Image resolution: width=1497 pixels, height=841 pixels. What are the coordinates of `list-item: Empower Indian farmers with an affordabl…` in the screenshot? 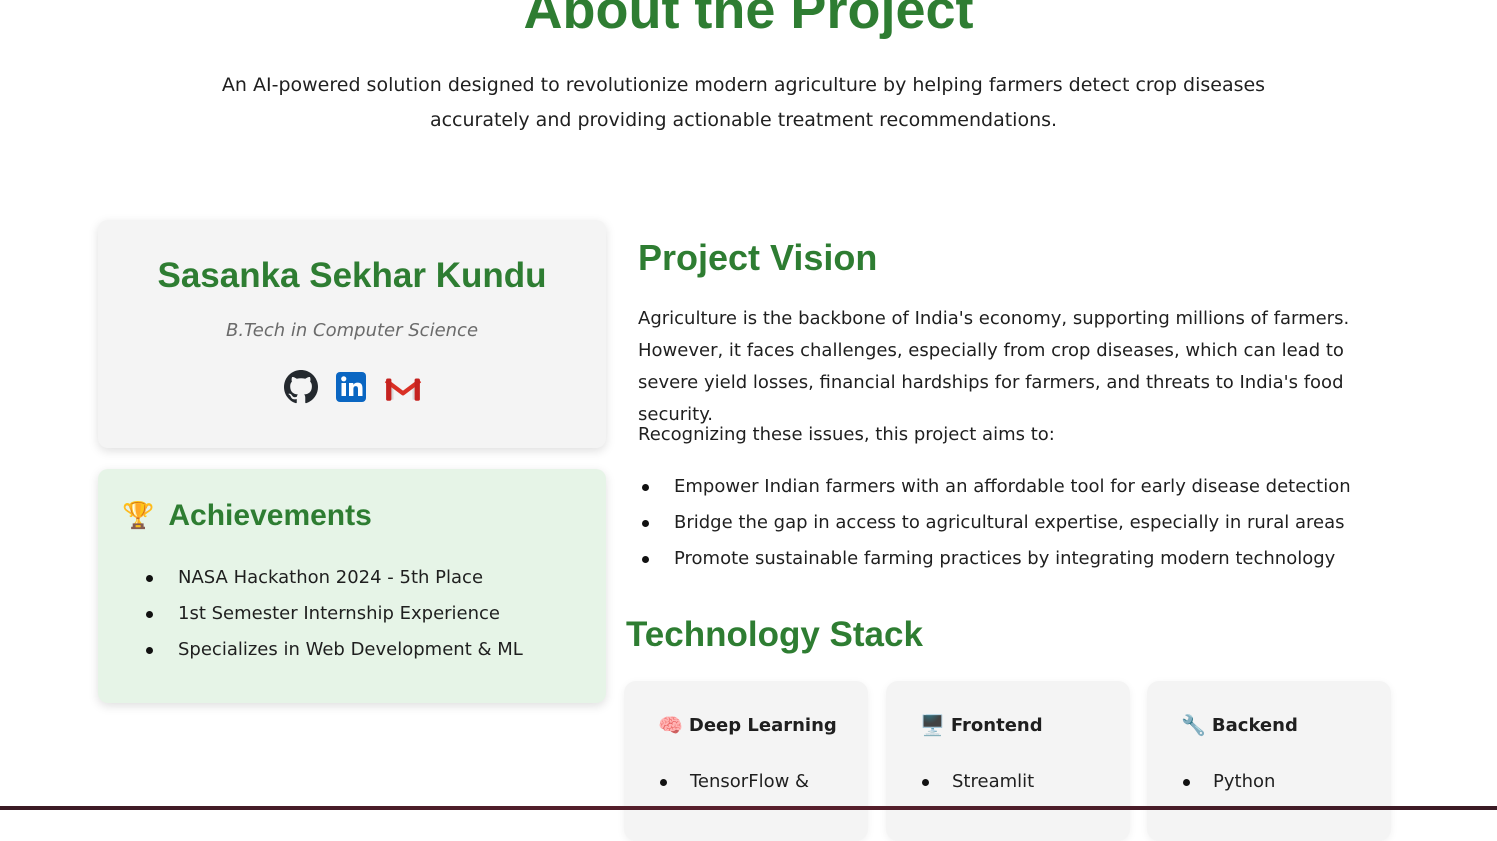 It's located at (996, 491).